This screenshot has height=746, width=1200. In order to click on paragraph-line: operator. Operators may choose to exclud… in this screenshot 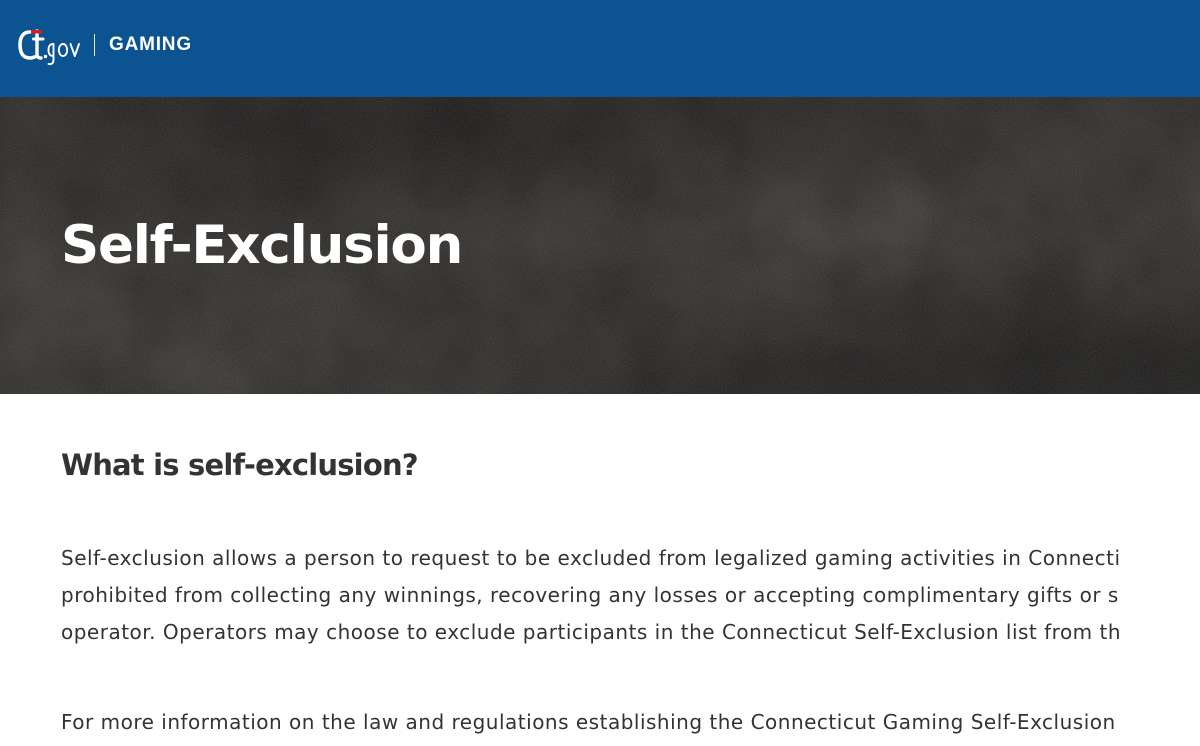, I will do `click(591, 632)`.